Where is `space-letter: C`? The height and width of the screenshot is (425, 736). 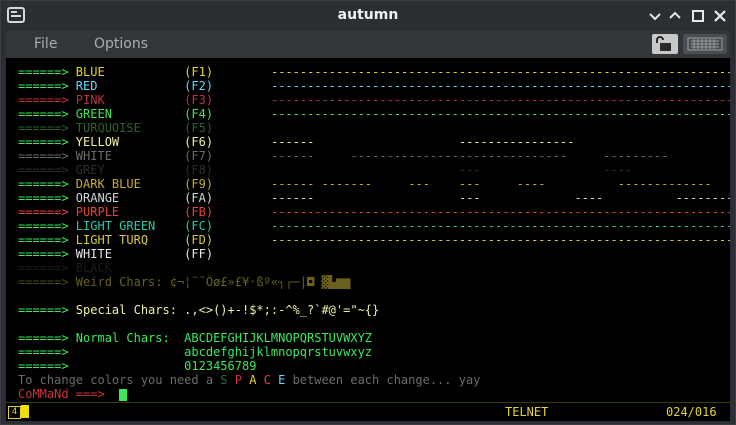
space-letter: C is located at coordinates (271, 380).